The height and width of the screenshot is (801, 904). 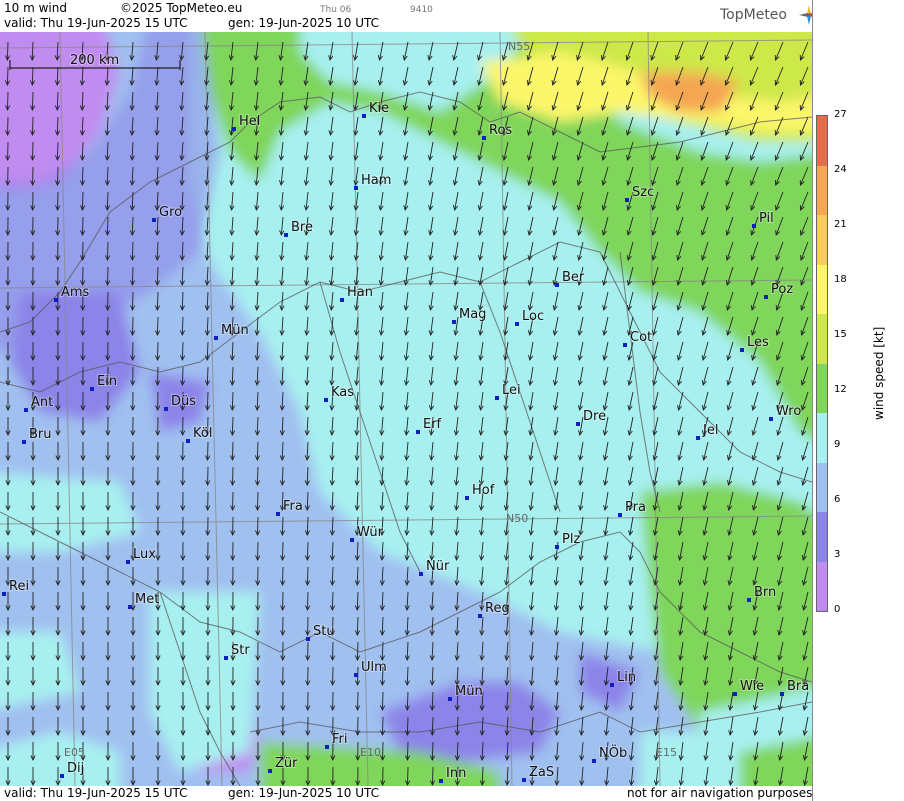 I want to click on grid-label-e05: E05, so click(x=74, y=752).